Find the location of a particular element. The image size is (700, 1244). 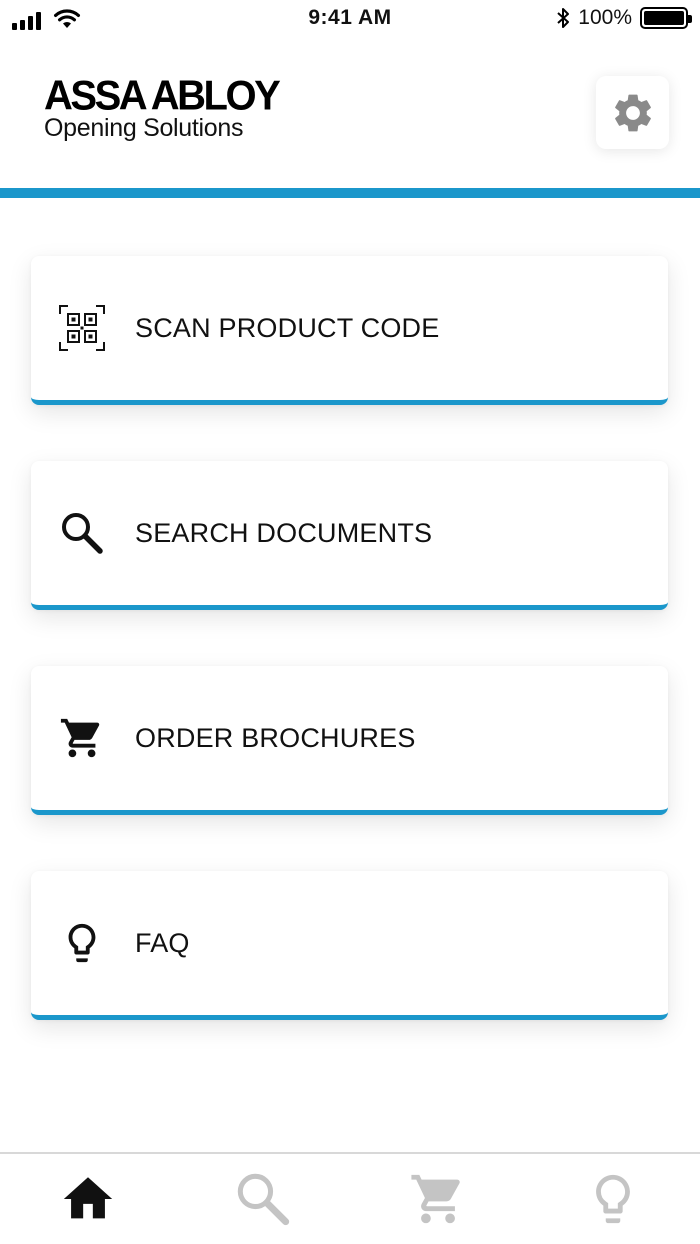

status-bar: 9:41 AM 100% is located at coordinates (350, 20).